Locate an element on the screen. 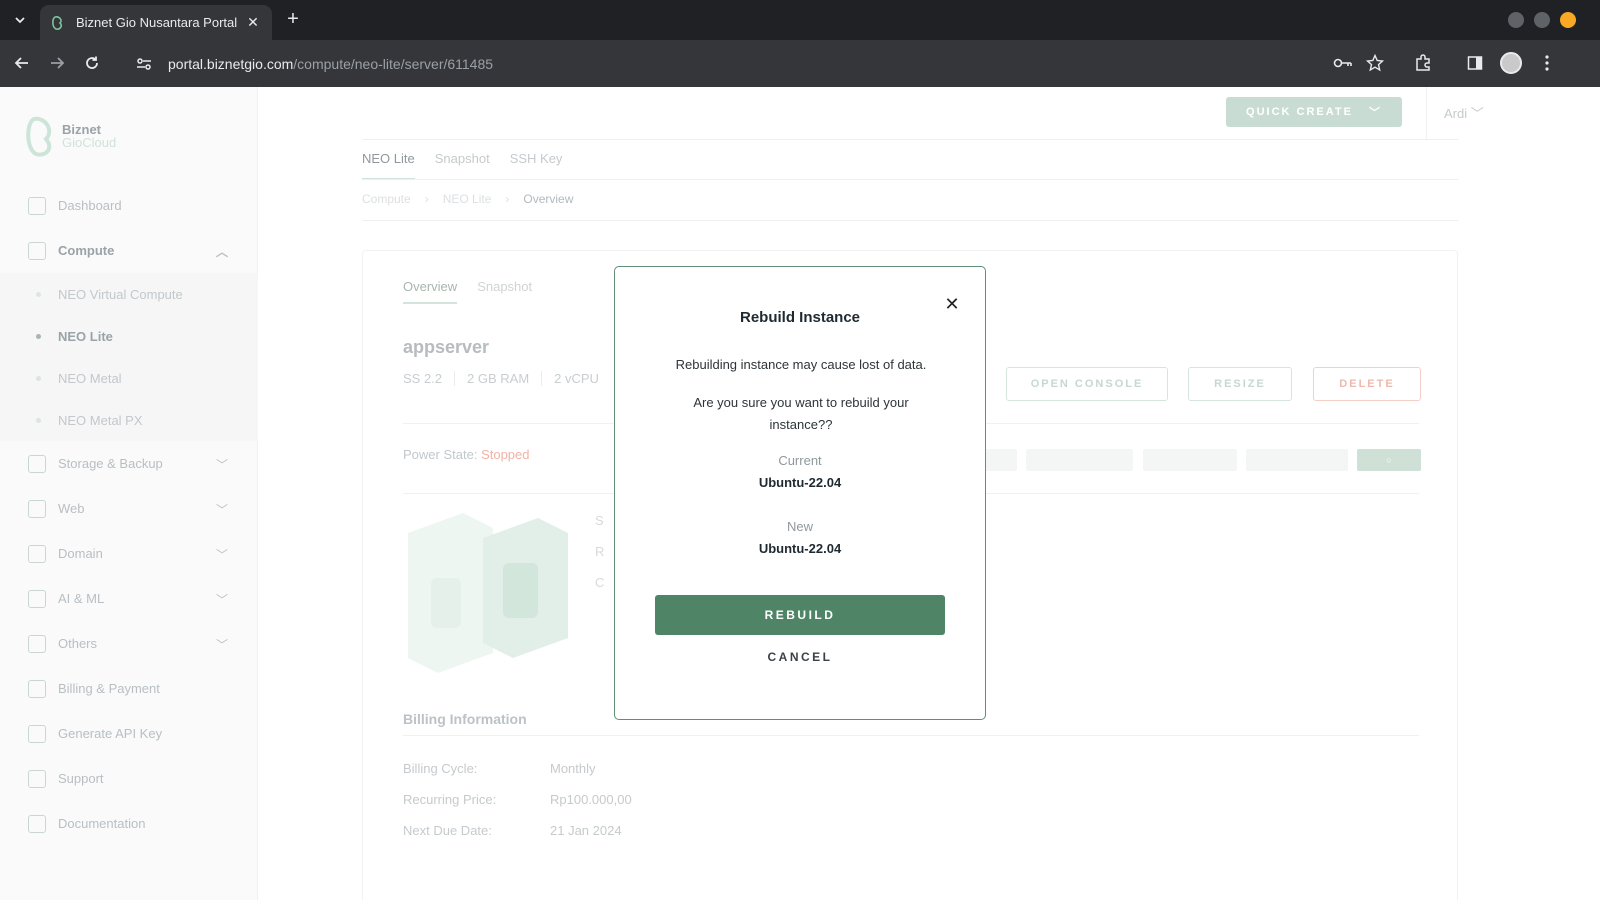 The image size is (1600, 900). quick-create-button: QUICK CREATE ﹀ is located at coordinates (1314, 112).